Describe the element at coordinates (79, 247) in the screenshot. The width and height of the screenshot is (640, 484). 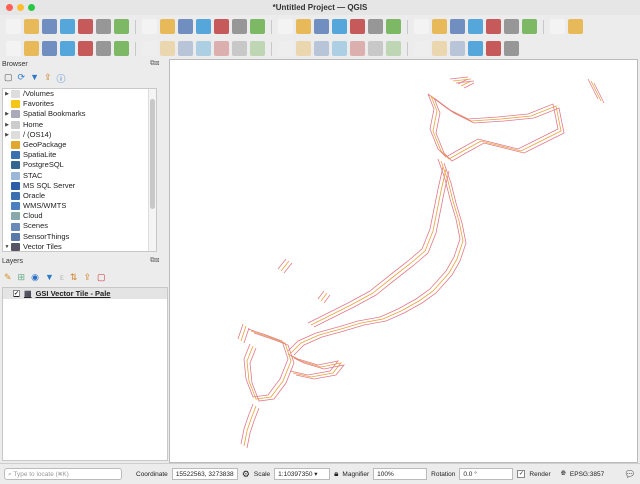
I see `browser-item: ▼ Vector Tiles` at that location.